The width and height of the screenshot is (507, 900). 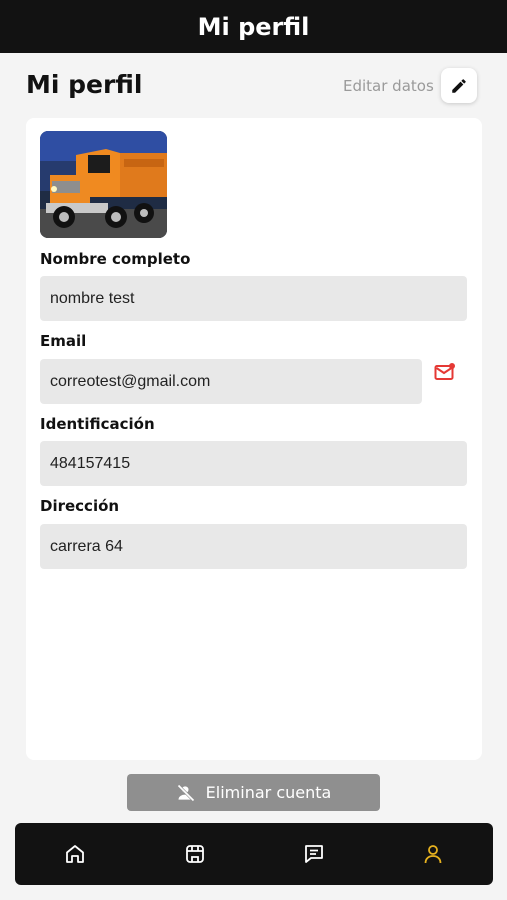 What do you see at coordinates (254, 854) in the screenshot?
I see `bottom-navigation` at bounding box center [254, 854].